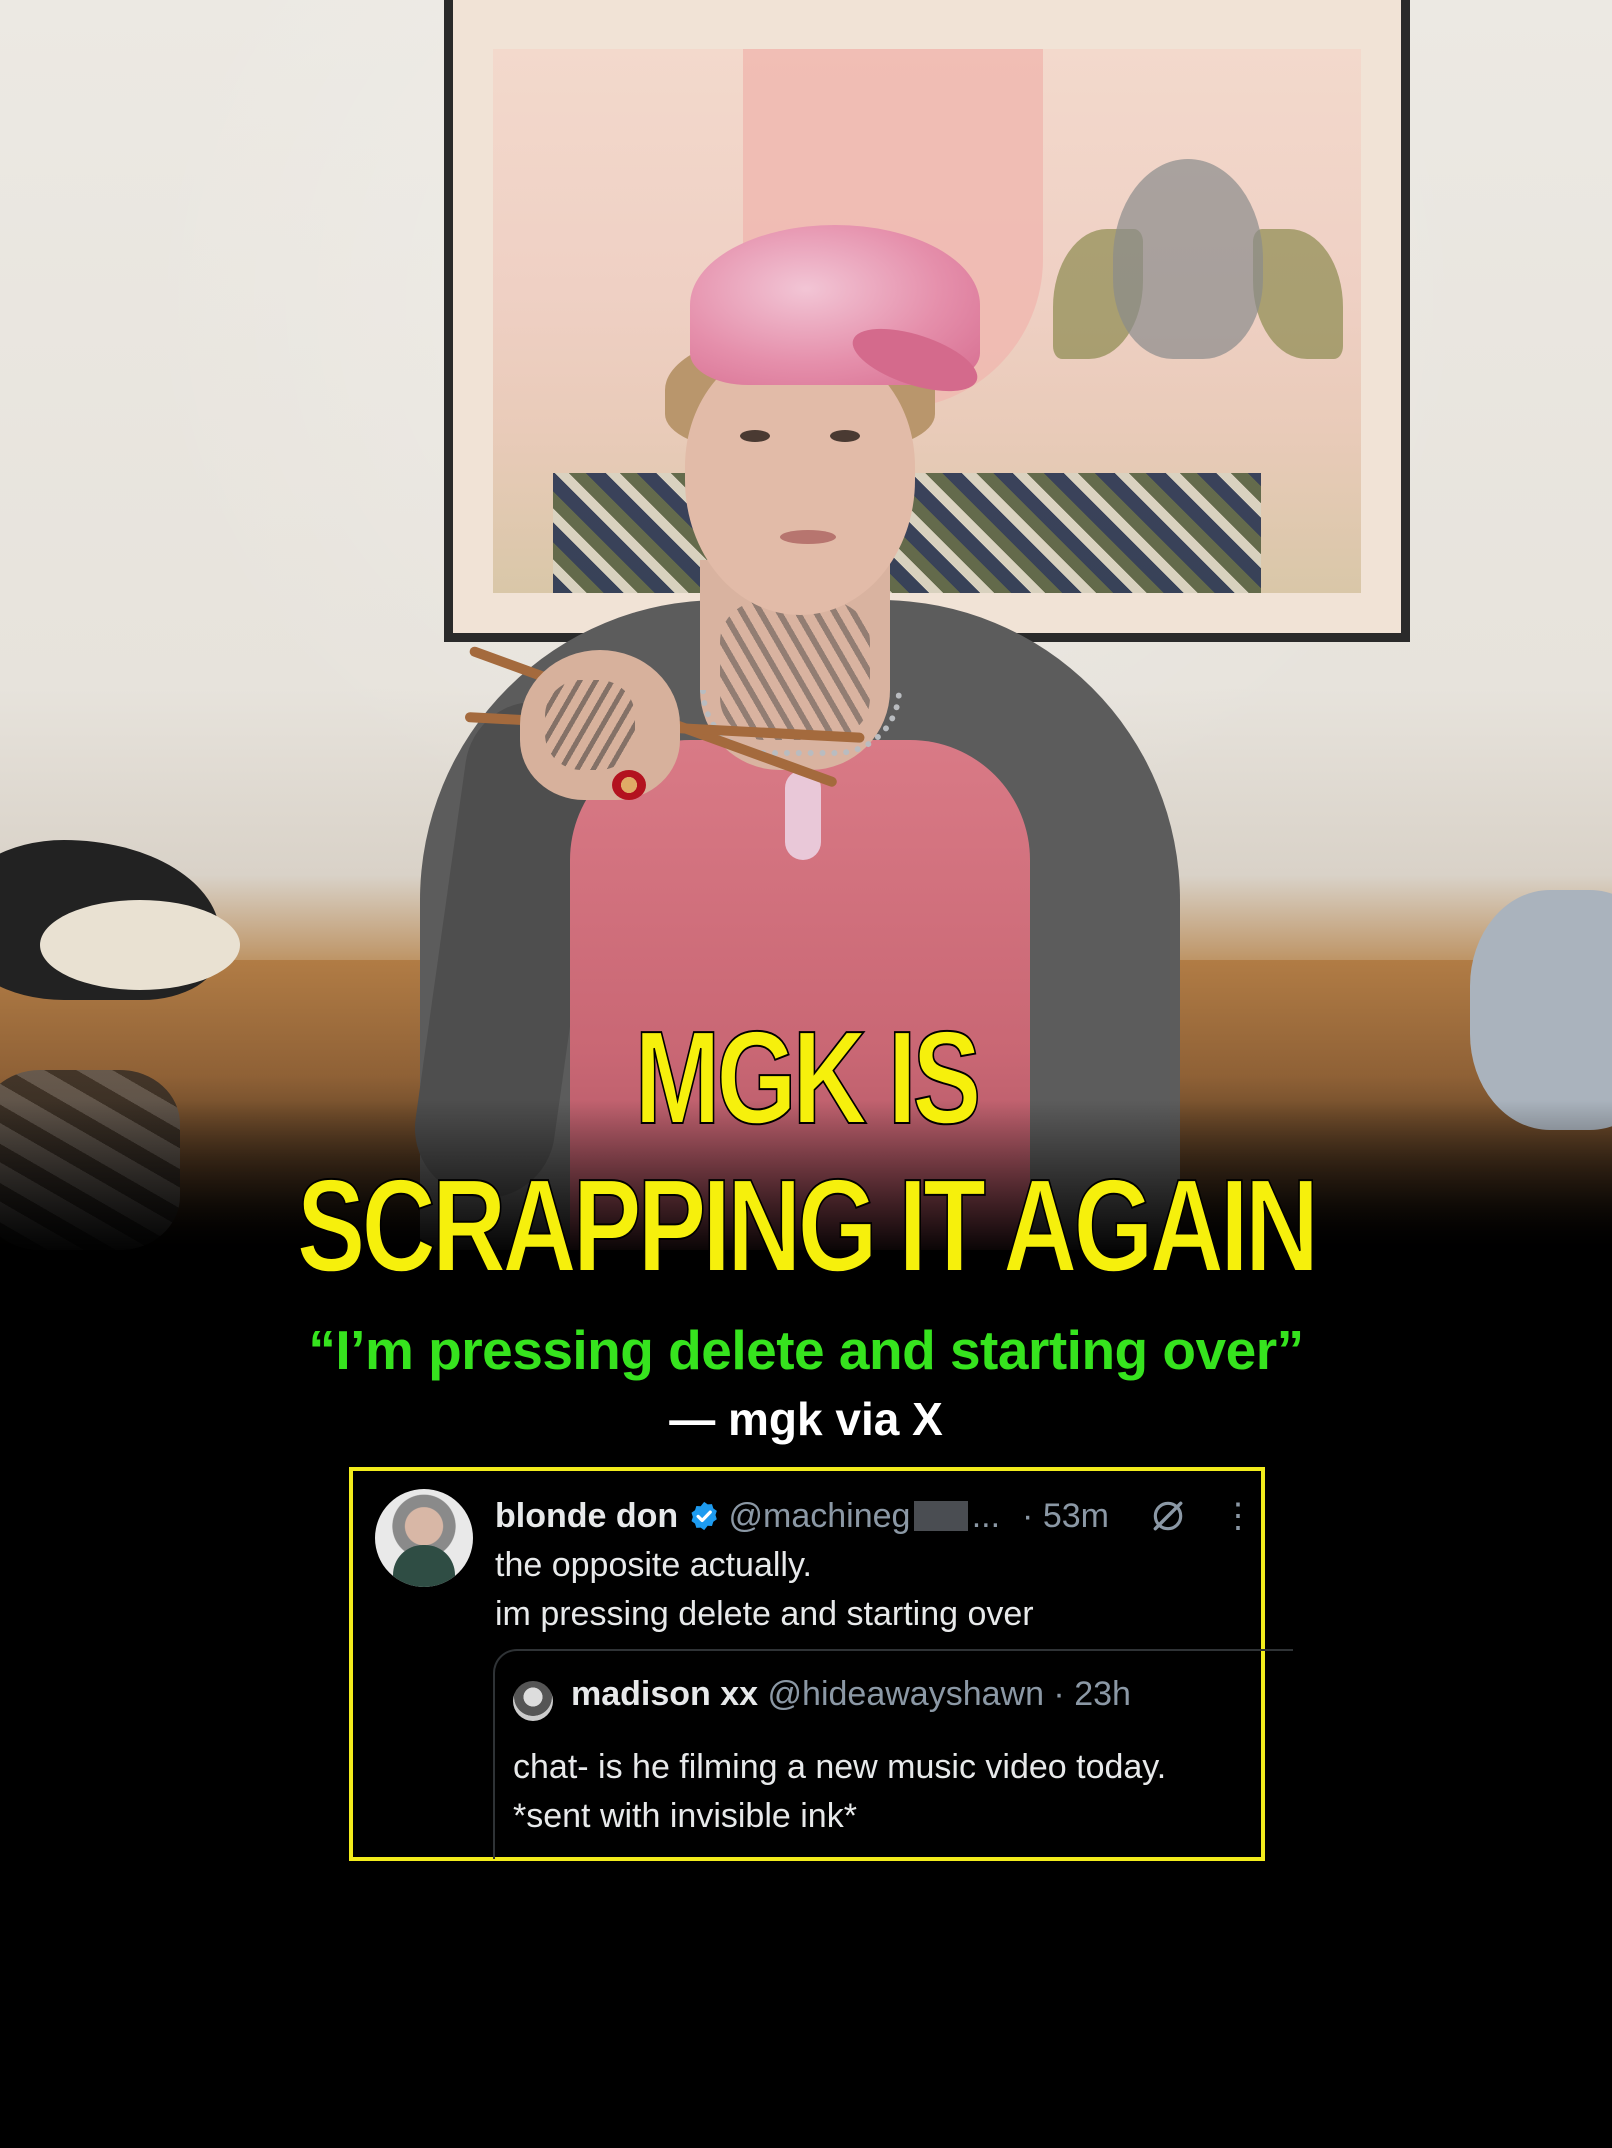  I want to click on tweet-line: the opposite actually., so click(653, 1565).